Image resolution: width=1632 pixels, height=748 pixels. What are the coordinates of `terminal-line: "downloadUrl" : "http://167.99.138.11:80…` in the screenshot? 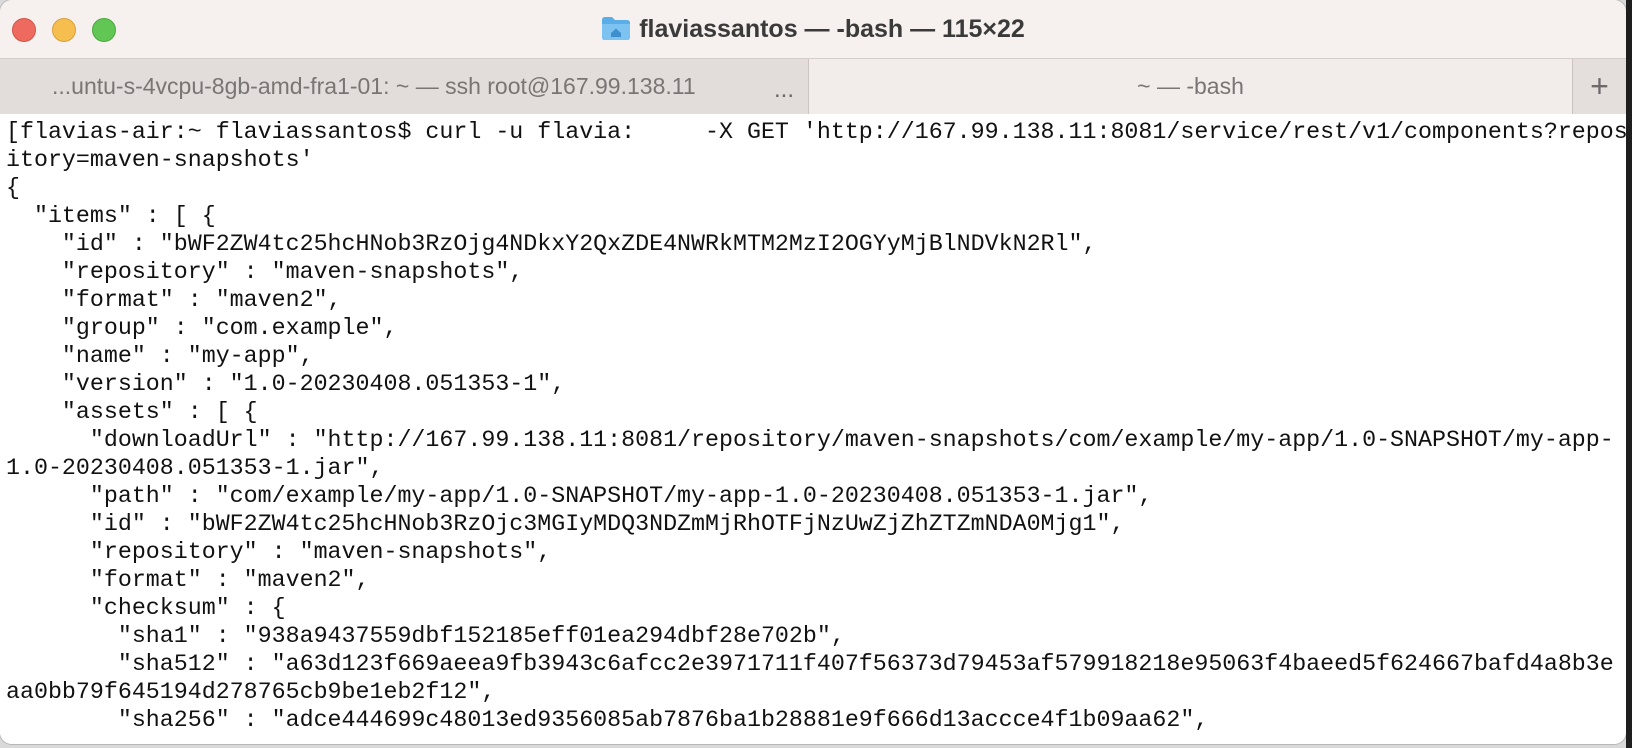 It's located at (810, 440).